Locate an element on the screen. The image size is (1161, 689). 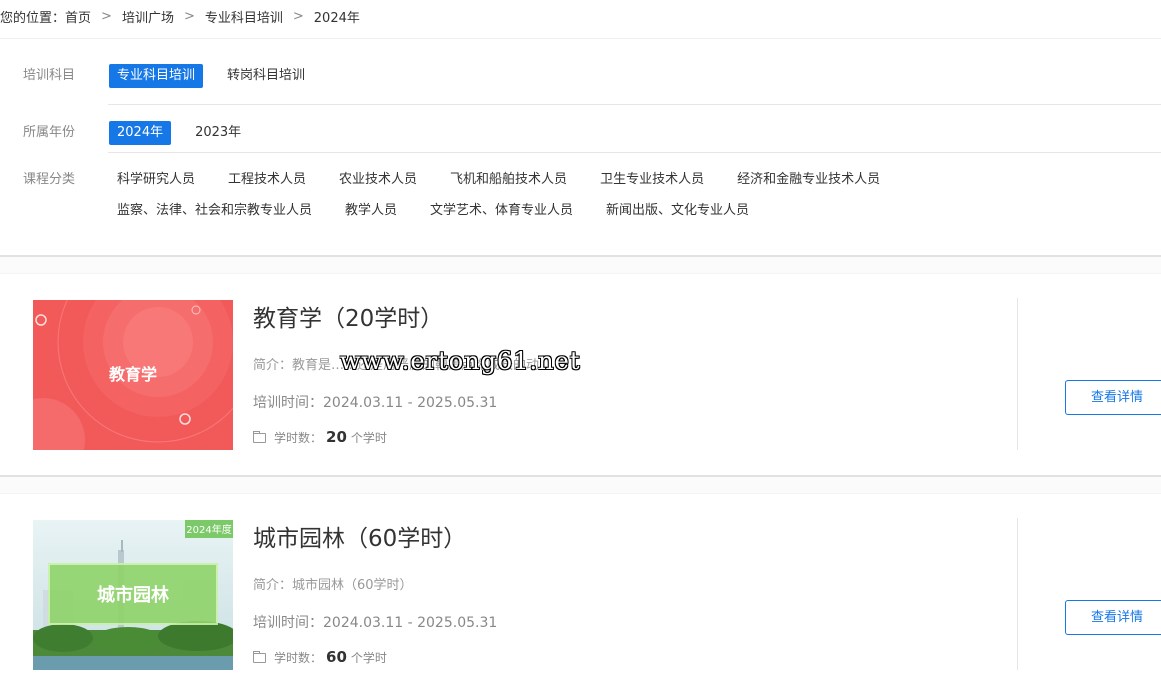
thumbnail-label: 城市园林 is located at coordinates (133, 595).